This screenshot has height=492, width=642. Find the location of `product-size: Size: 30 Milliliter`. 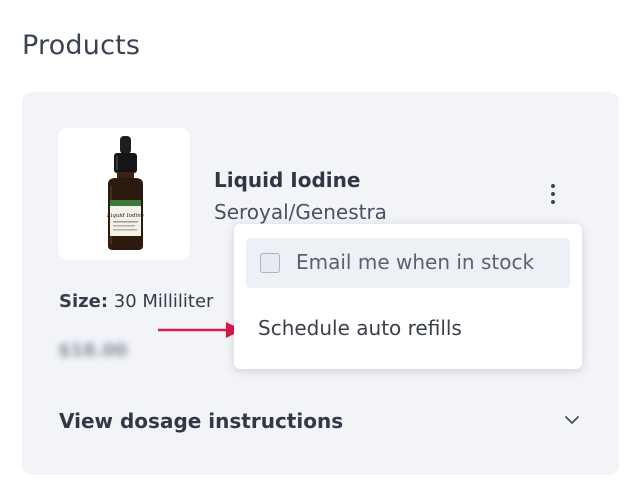

product-size: Size: 30 Milliliter is located at coordinates (136, 301).